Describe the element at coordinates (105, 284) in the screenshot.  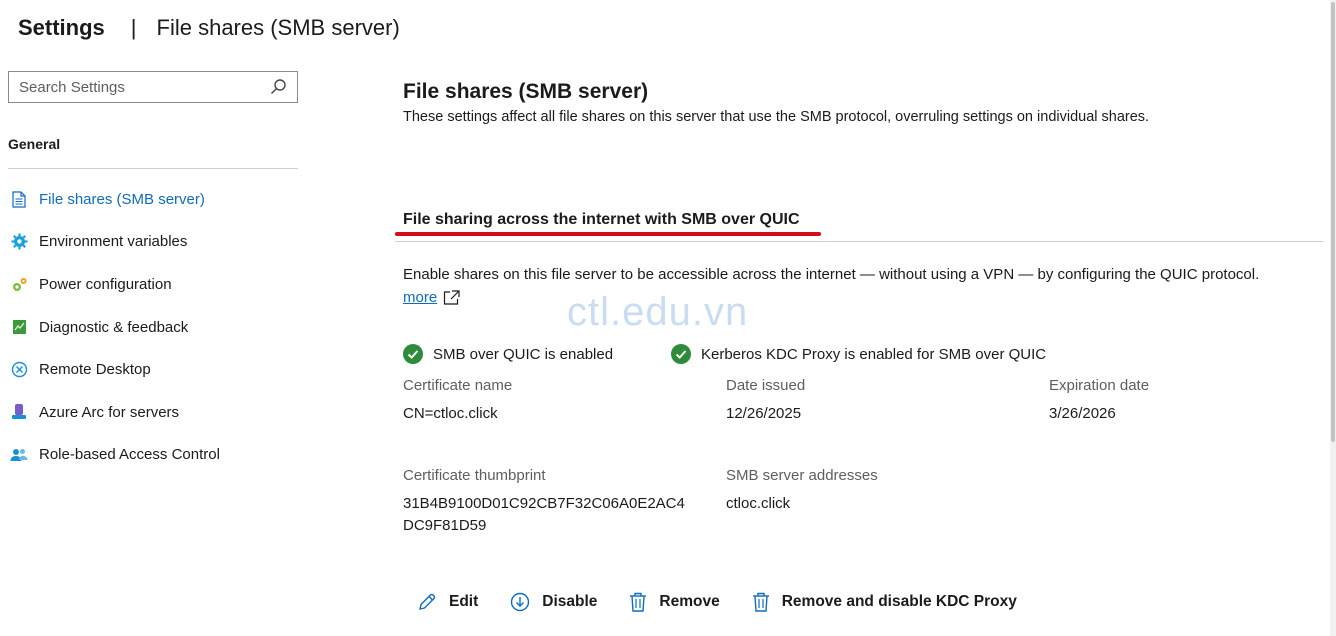
I see `sidebar-item-label: Power configuration` at that location.